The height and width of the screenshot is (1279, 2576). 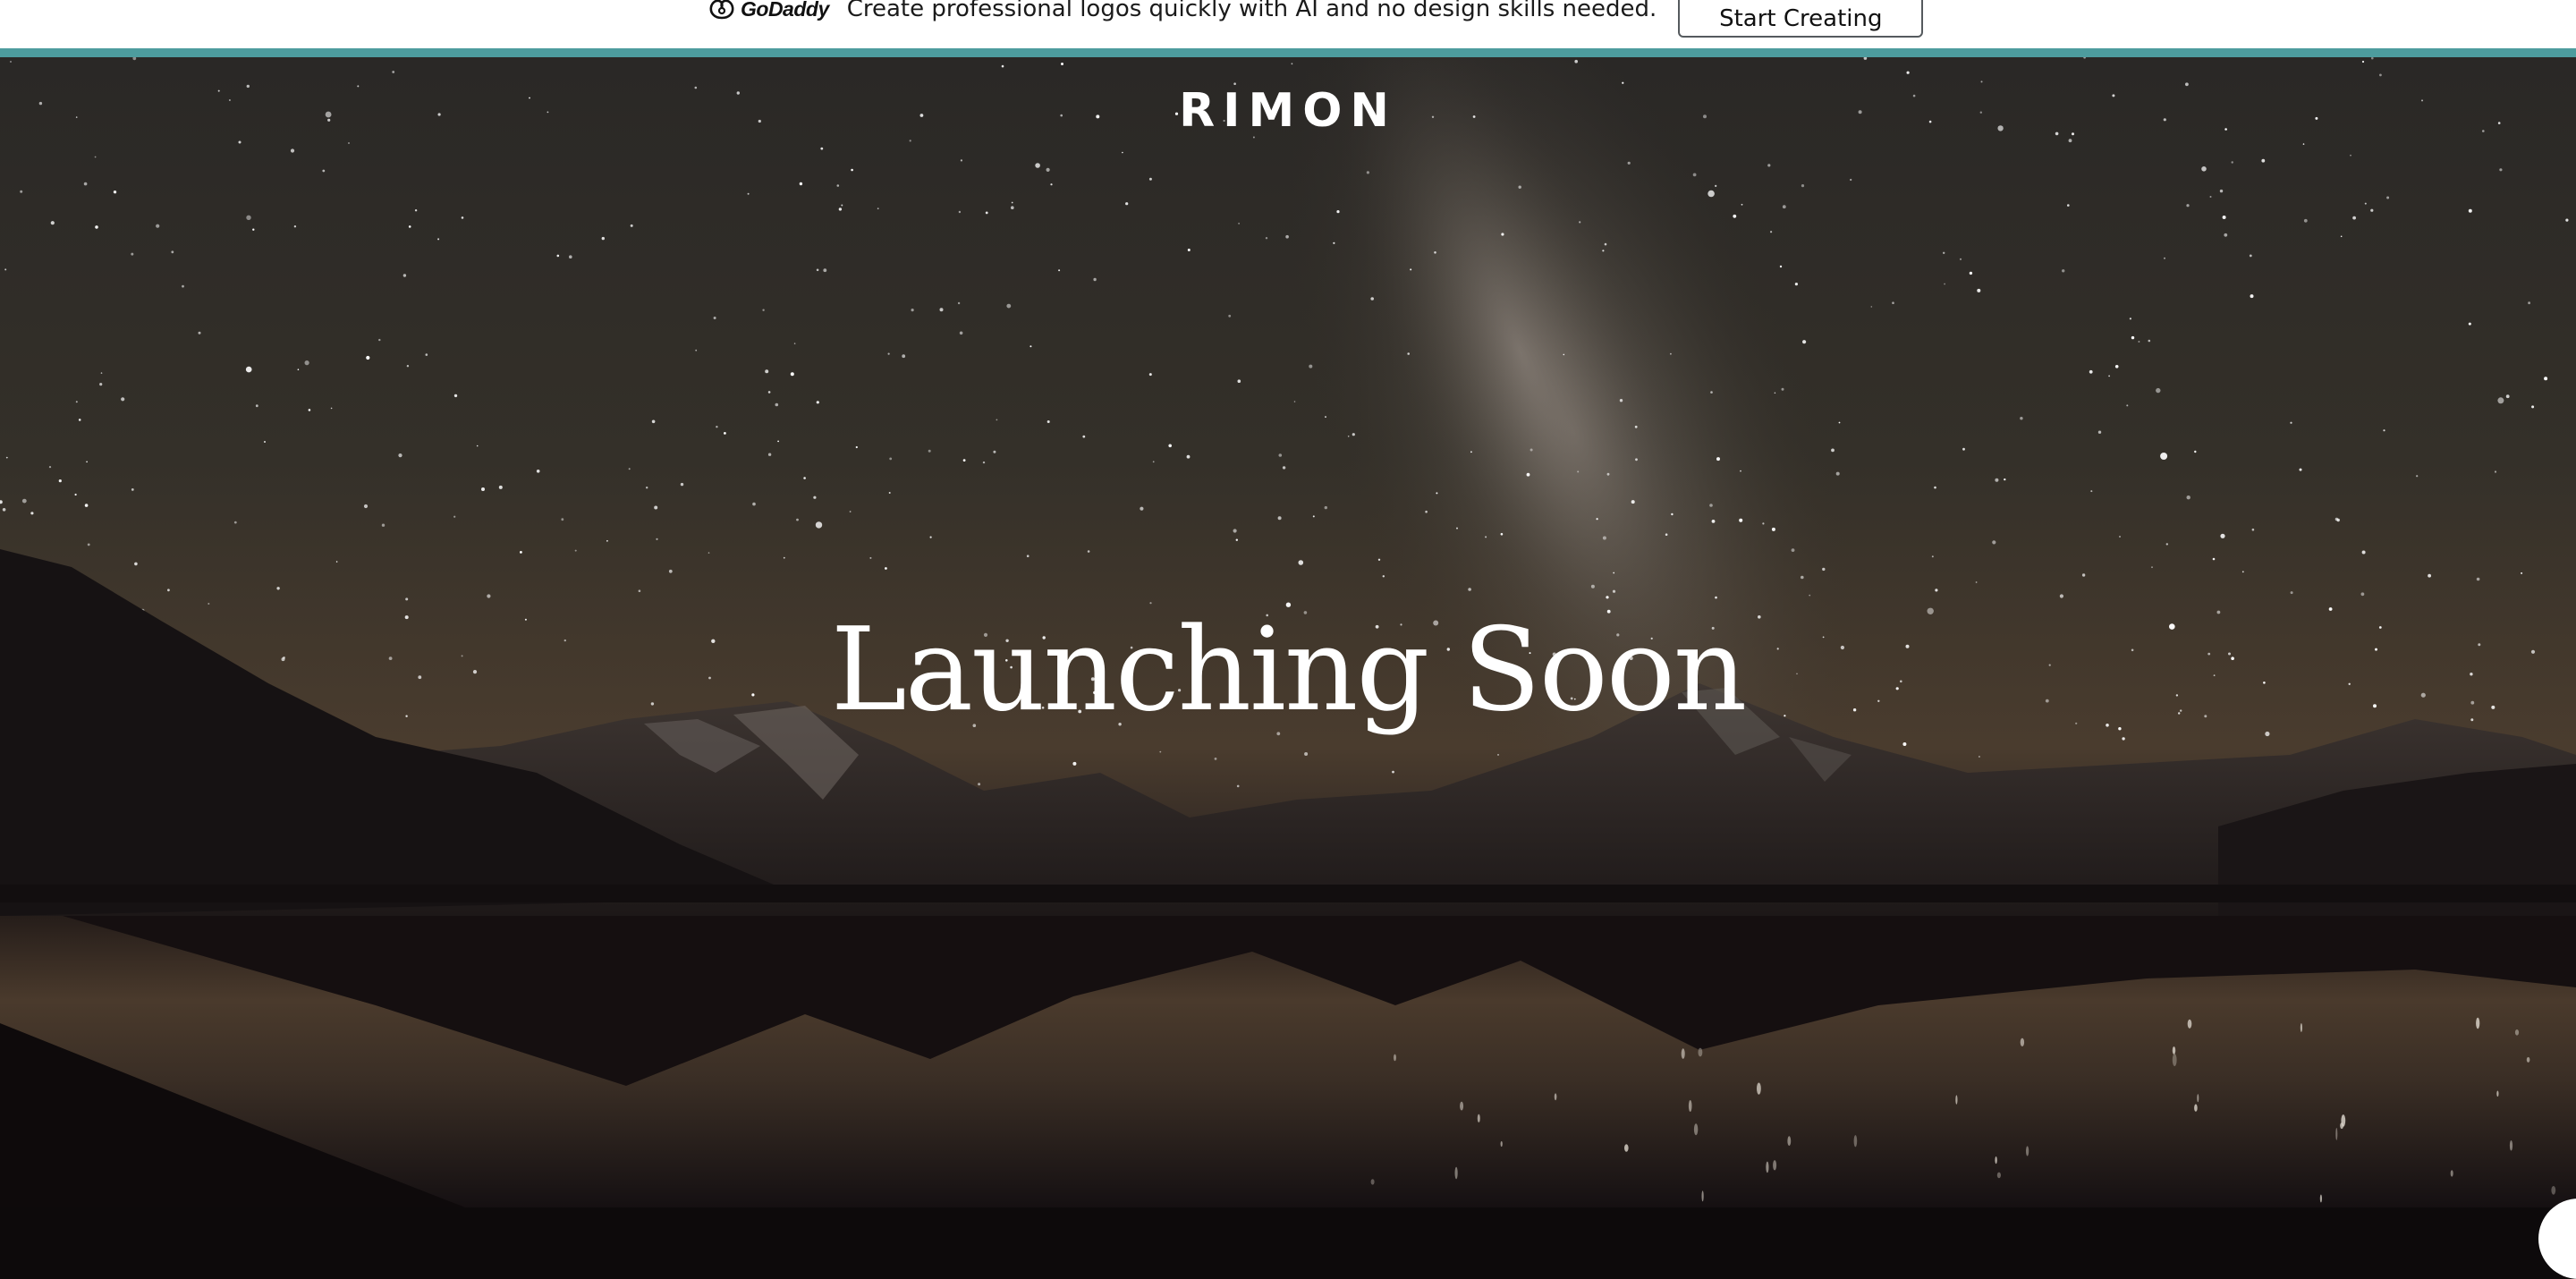 What do you see at coordinates (785, 10) in the screenshot?
I see `godaddy-wordmark: GoDaddy` at bounding box center [785, 10].